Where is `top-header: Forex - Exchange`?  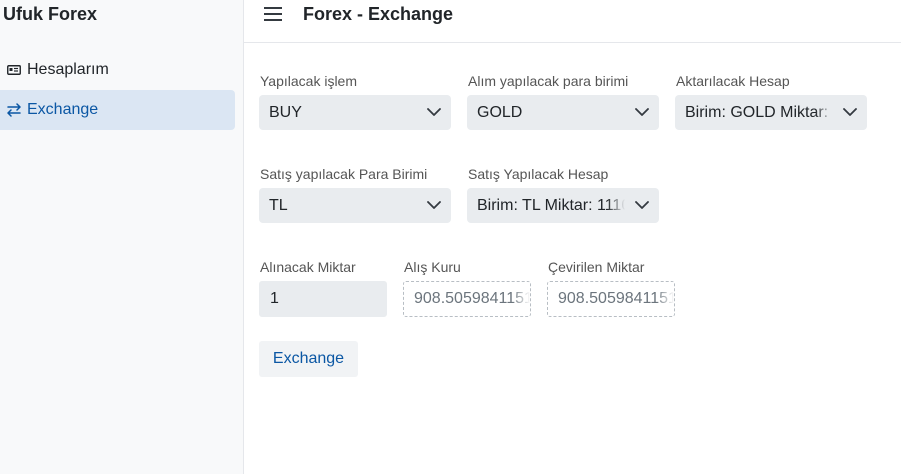
top-header: Forex - Exchange is located at coordinates (572, 21).